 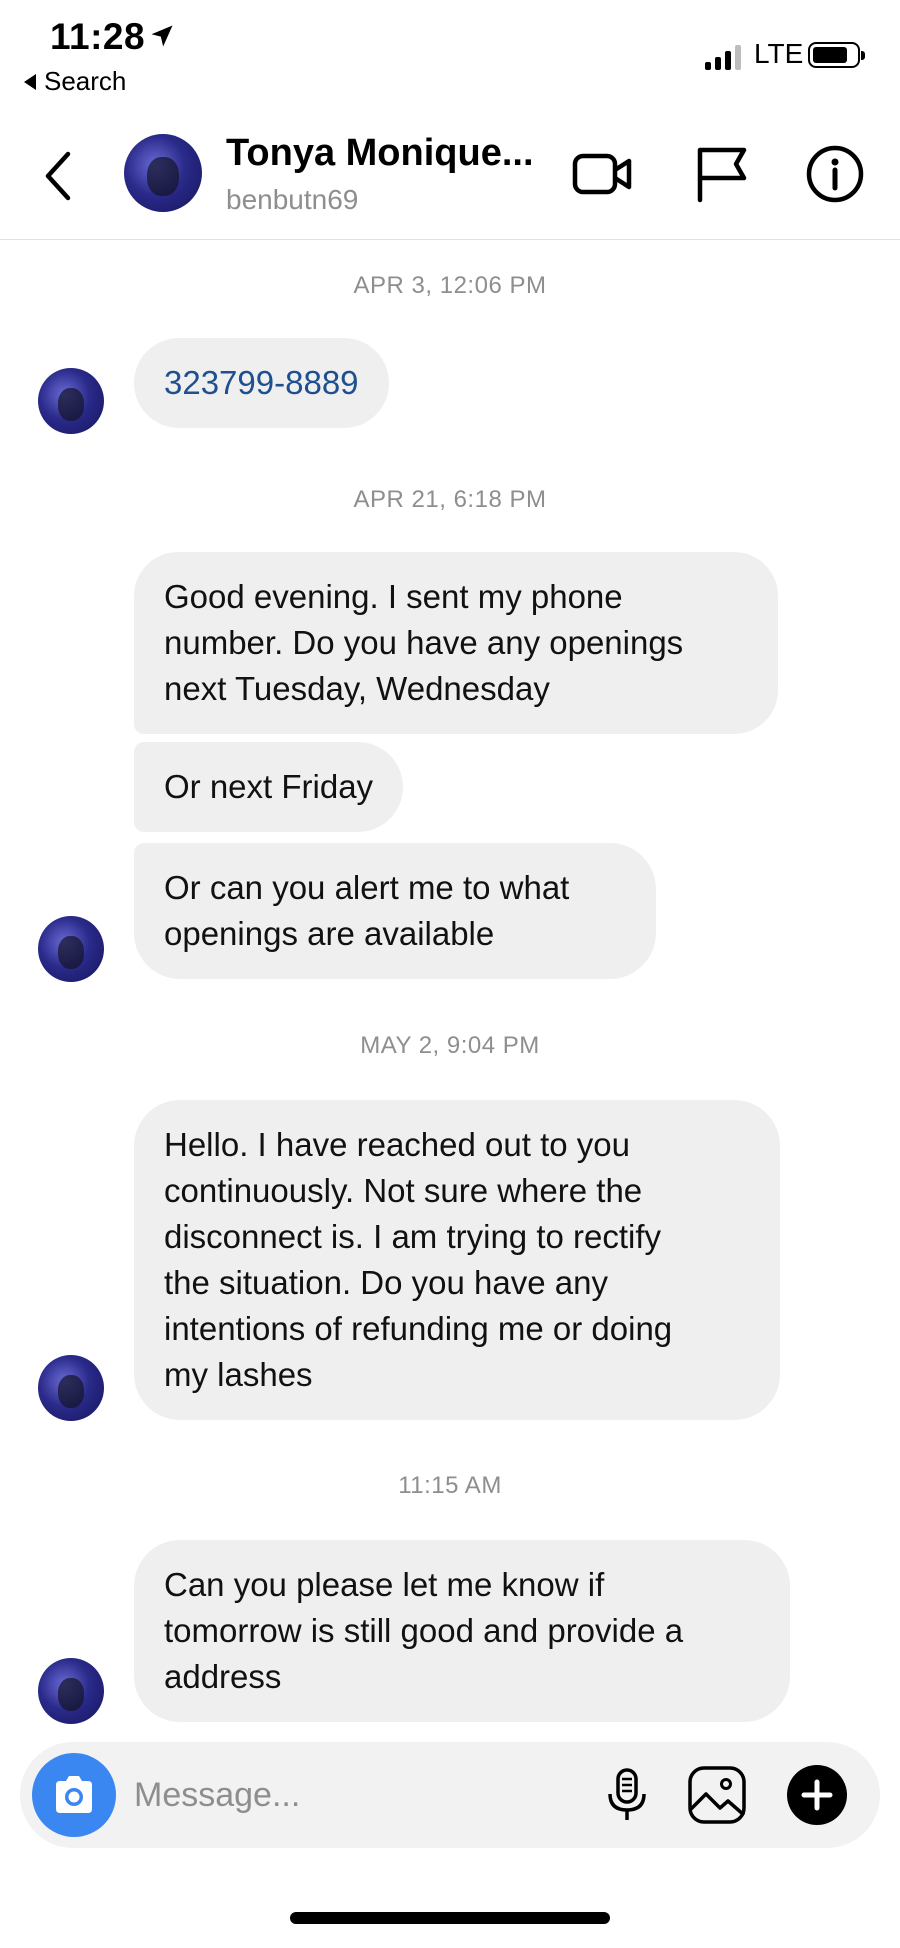 I want to click on camera-icon, so click(x=74, y=1794).